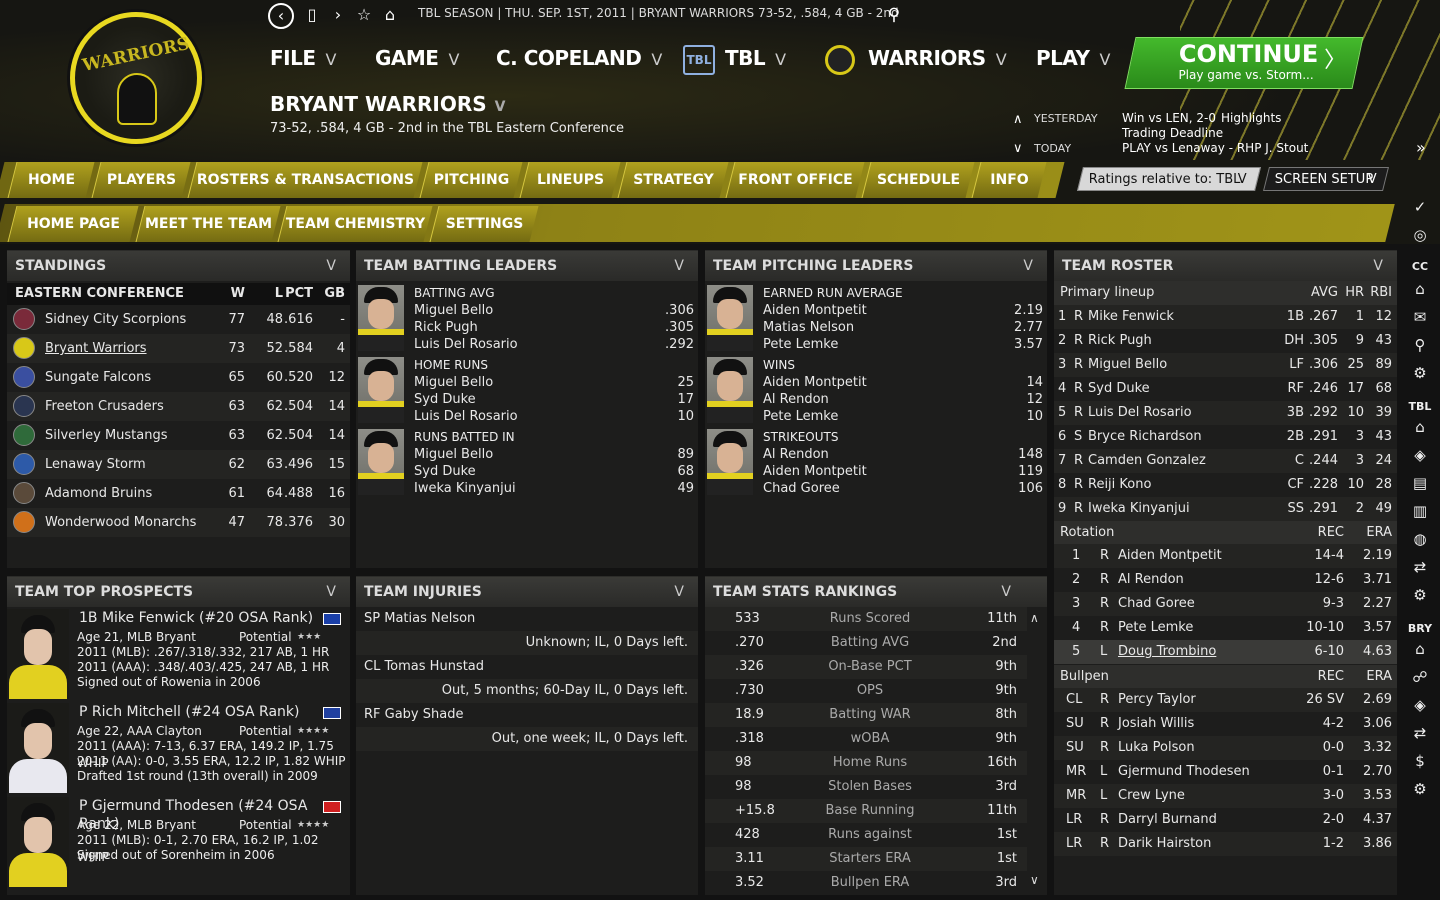  I want to click on player-name: Miguel Bello, so click(1127, 365).